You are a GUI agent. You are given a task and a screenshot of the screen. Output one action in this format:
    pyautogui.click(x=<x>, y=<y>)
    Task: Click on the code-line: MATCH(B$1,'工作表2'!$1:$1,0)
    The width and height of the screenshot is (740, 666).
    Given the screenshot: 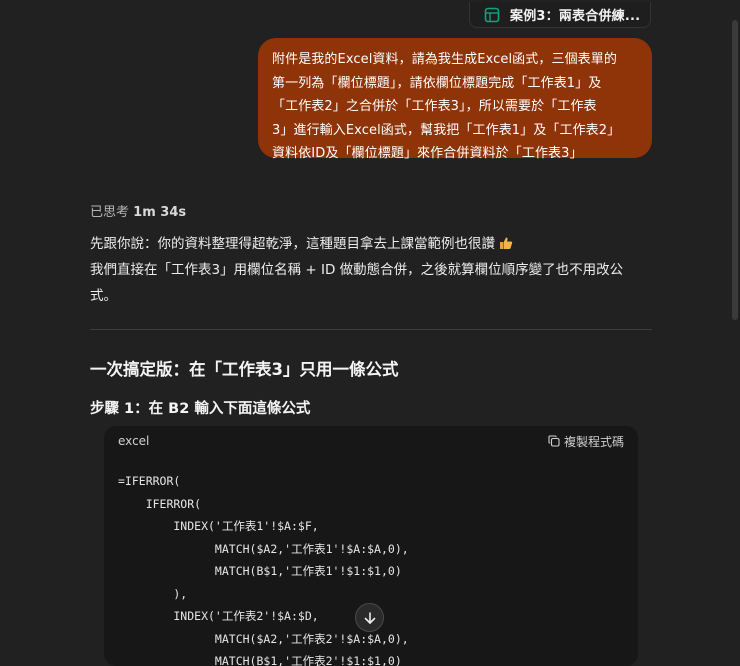 What is the action you would take?
    pyautogui.click(x=260, y=660)
    